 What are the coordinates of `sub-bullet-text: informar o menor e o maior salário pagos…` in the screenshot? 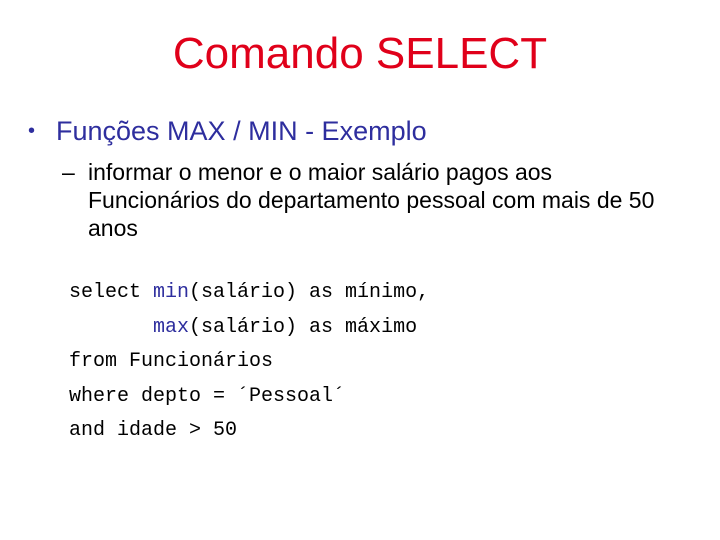 It's located at (371, 200).